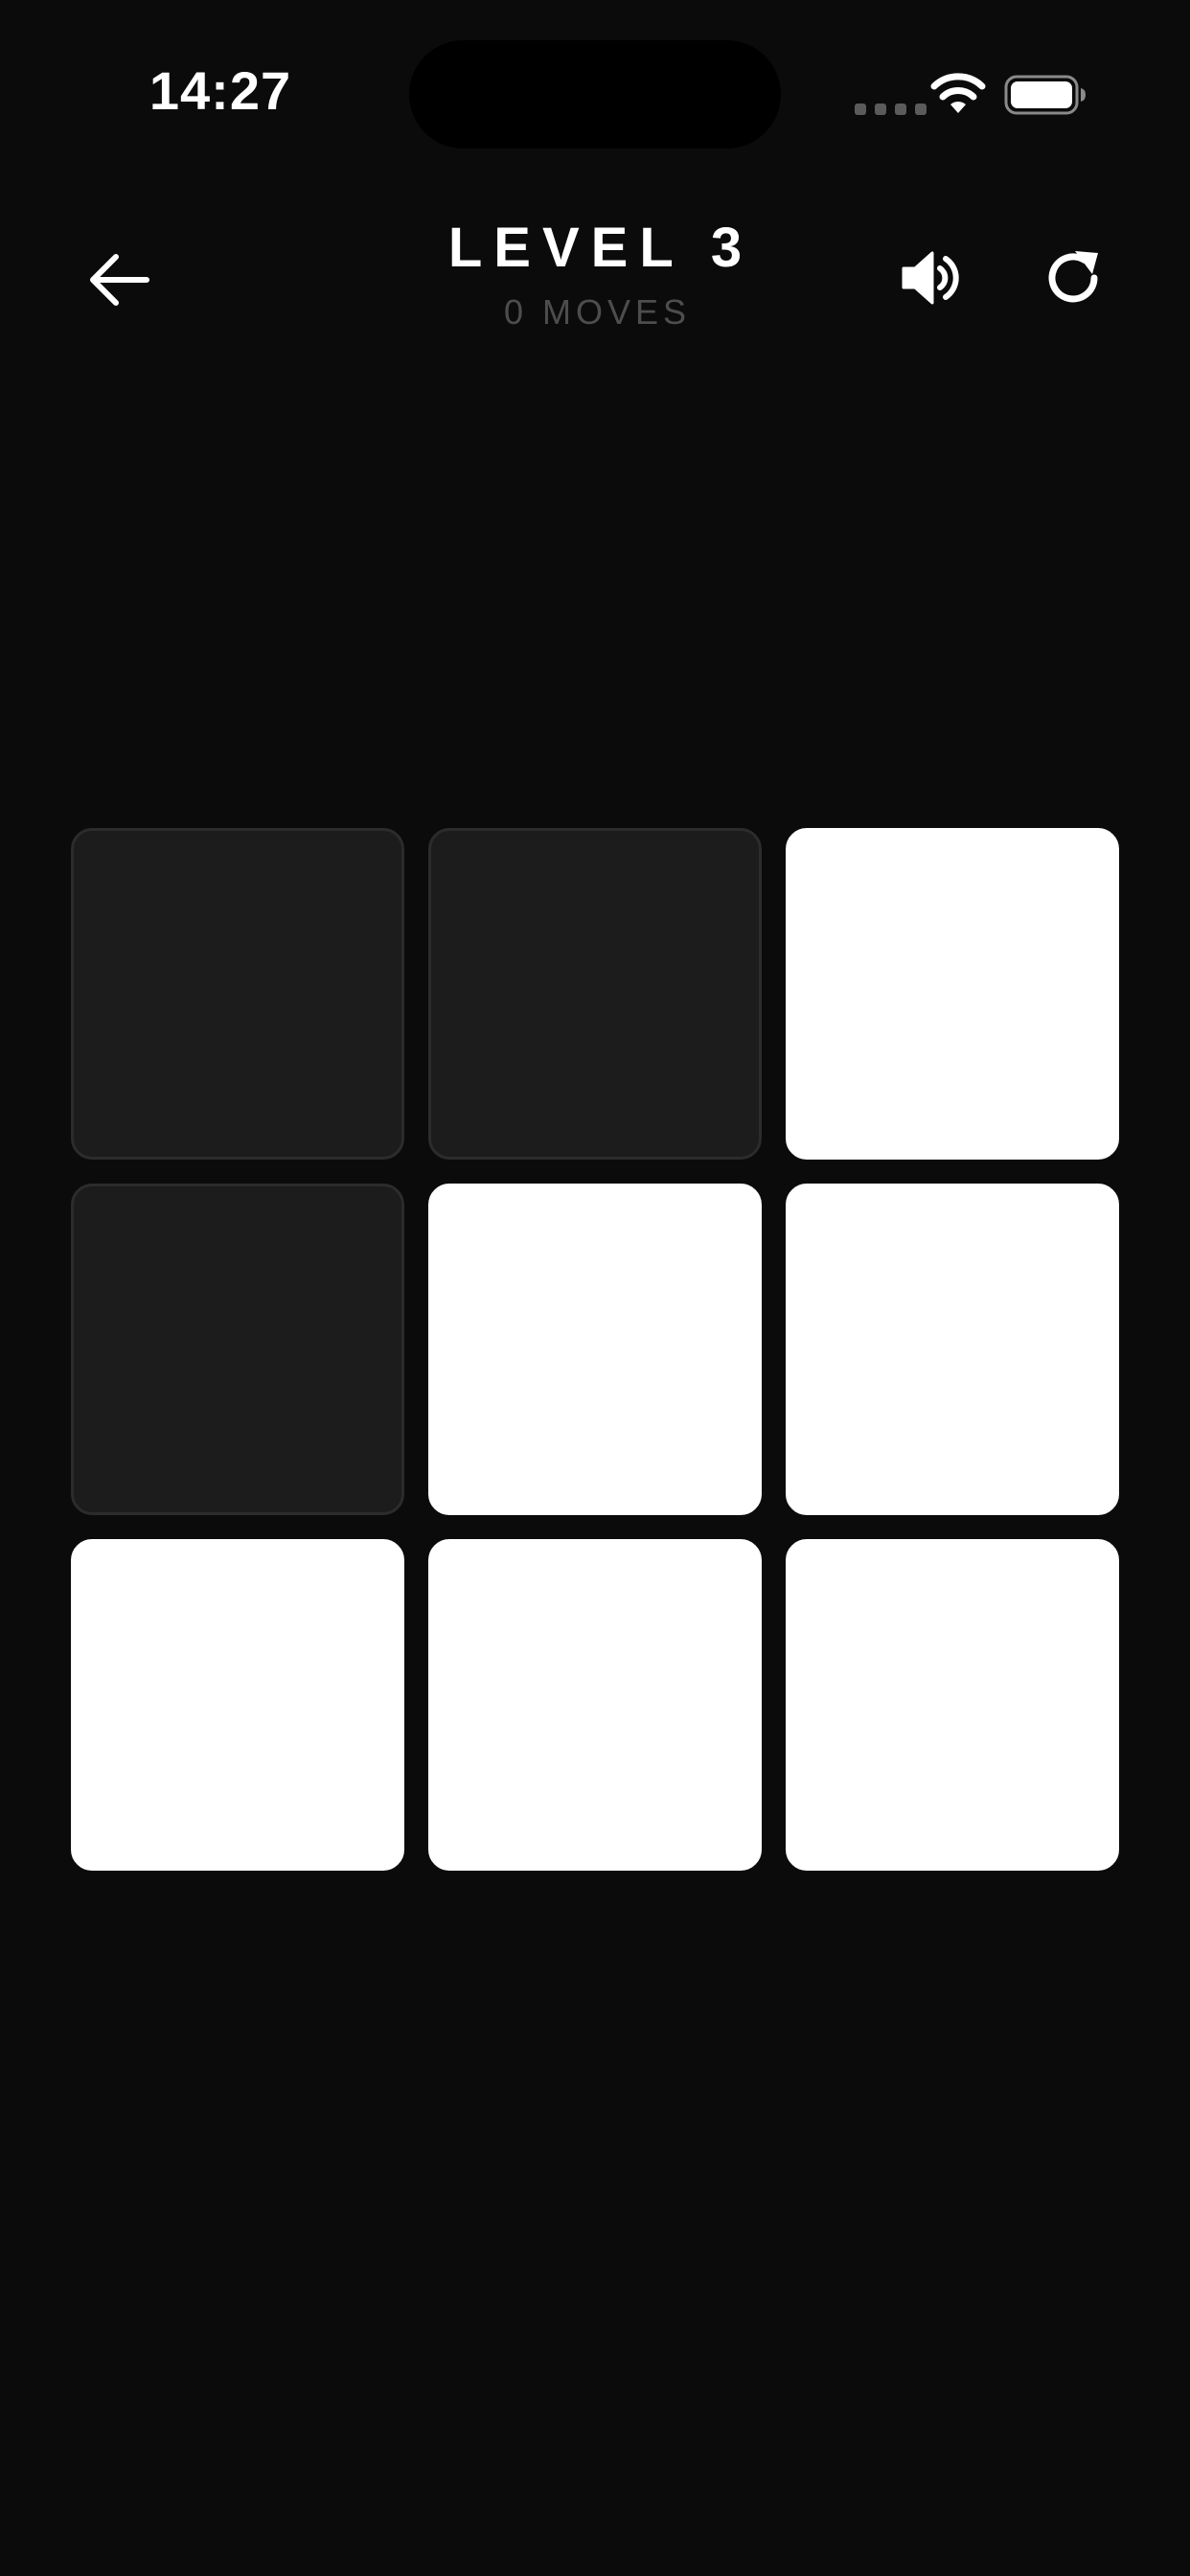  Describe the element at coordinates (601, 248) in the screenshot. I see `level-title: LEVEL 3` at that location.